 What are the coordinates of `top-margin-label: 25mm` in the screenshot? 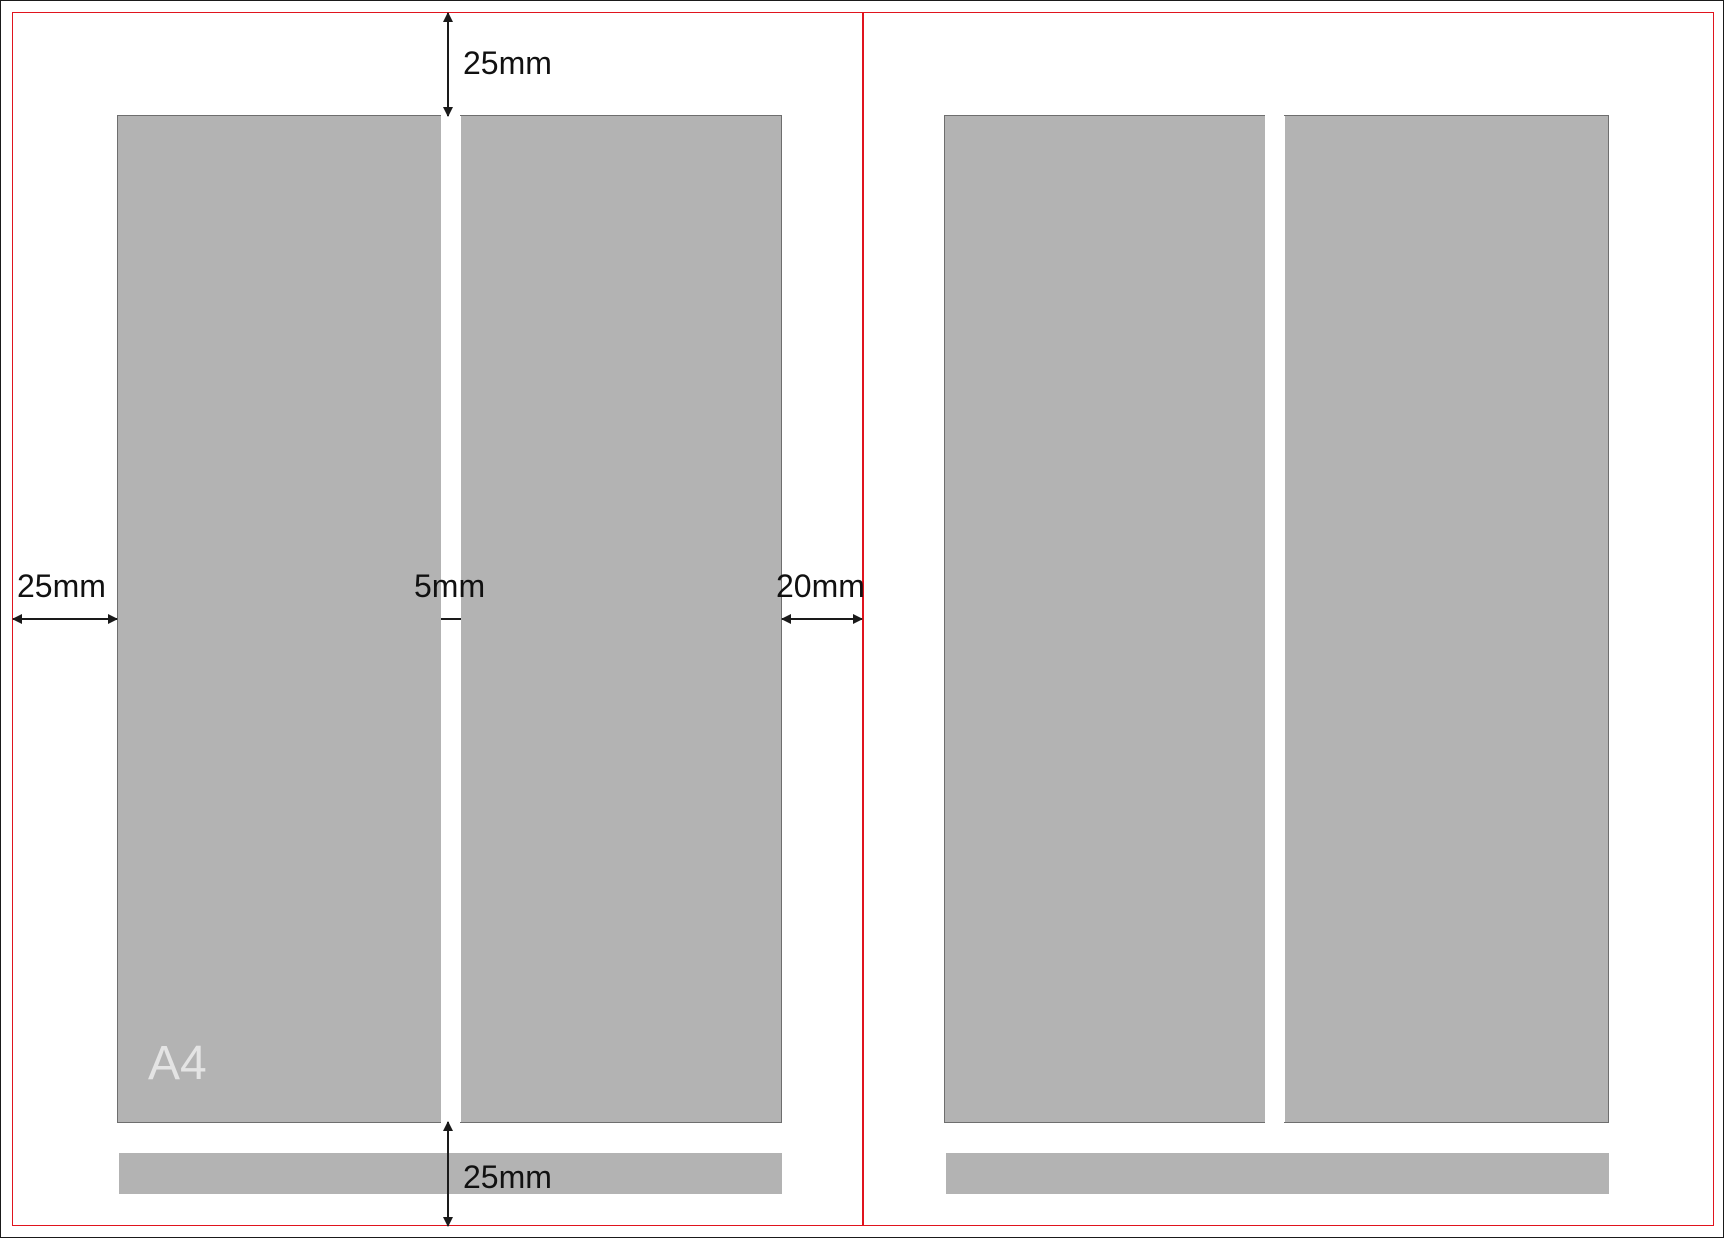 It's located at (507, 63).